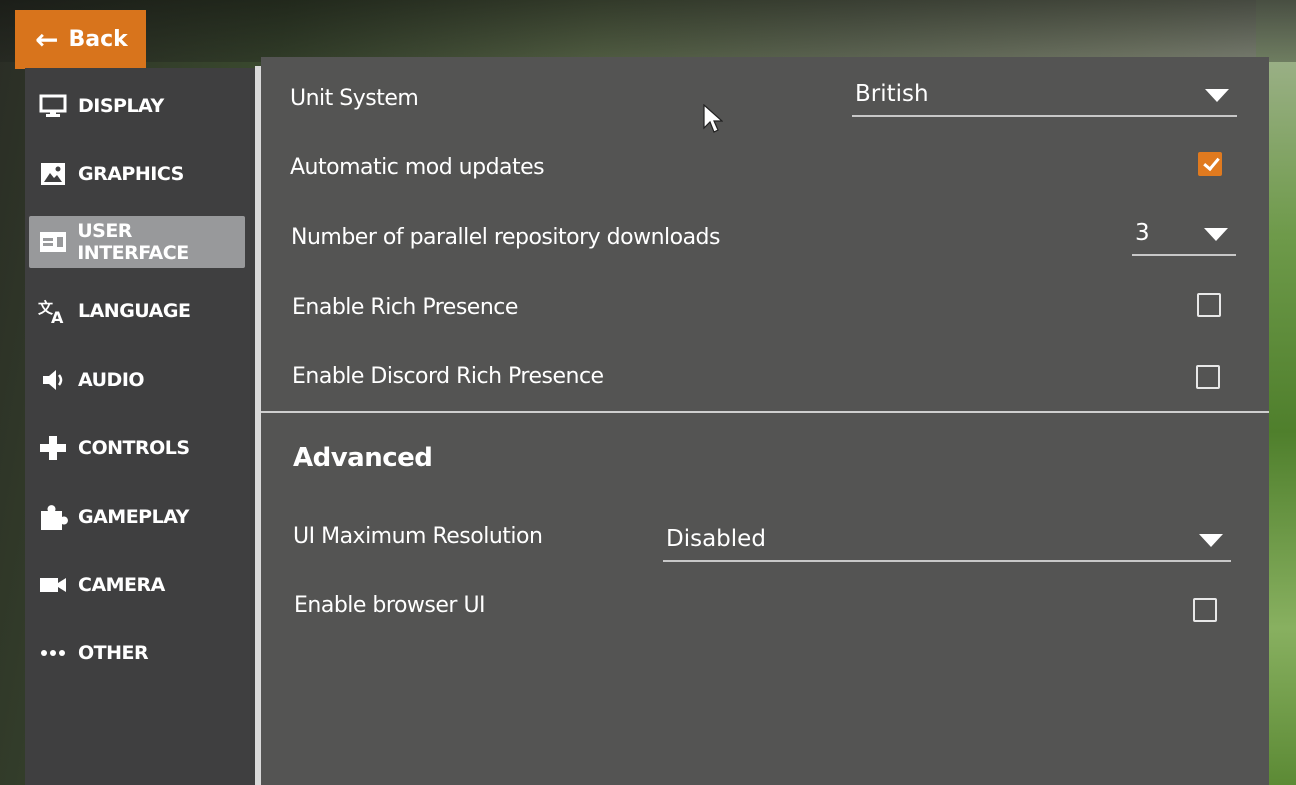  What do you see at coordinates (354, 98) in the screenshot?
I see `unit-system-label: Unit System` at bounding box center [354, 98].